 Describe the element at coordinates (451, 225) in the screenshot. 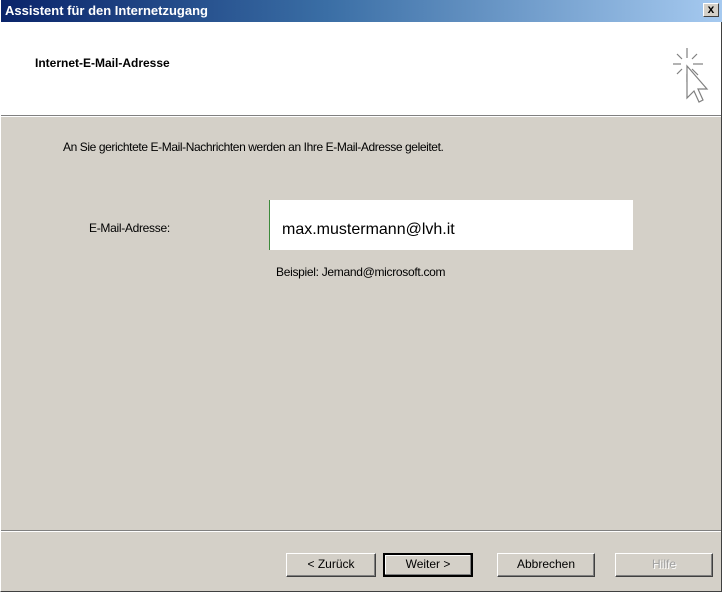

I see `email-field` at that location.